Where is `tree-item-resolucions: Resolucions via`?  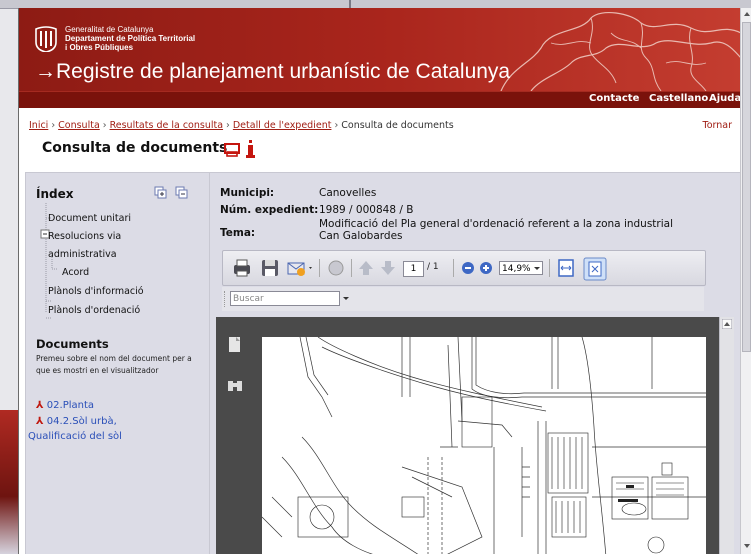 tree-item-resolucions: Resolucions via is located at coordinates (84, 236).